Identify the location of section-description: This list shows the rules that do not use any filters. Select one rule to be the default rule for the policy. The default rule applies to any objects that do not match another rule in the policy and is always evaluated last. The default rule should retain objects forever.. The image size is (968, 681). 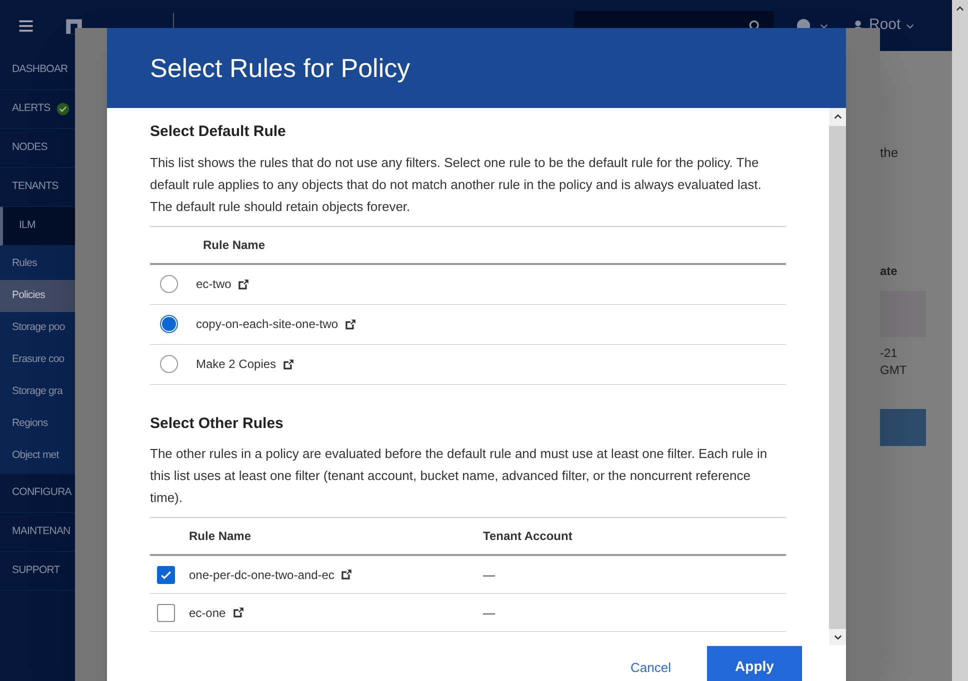
(456, 185).